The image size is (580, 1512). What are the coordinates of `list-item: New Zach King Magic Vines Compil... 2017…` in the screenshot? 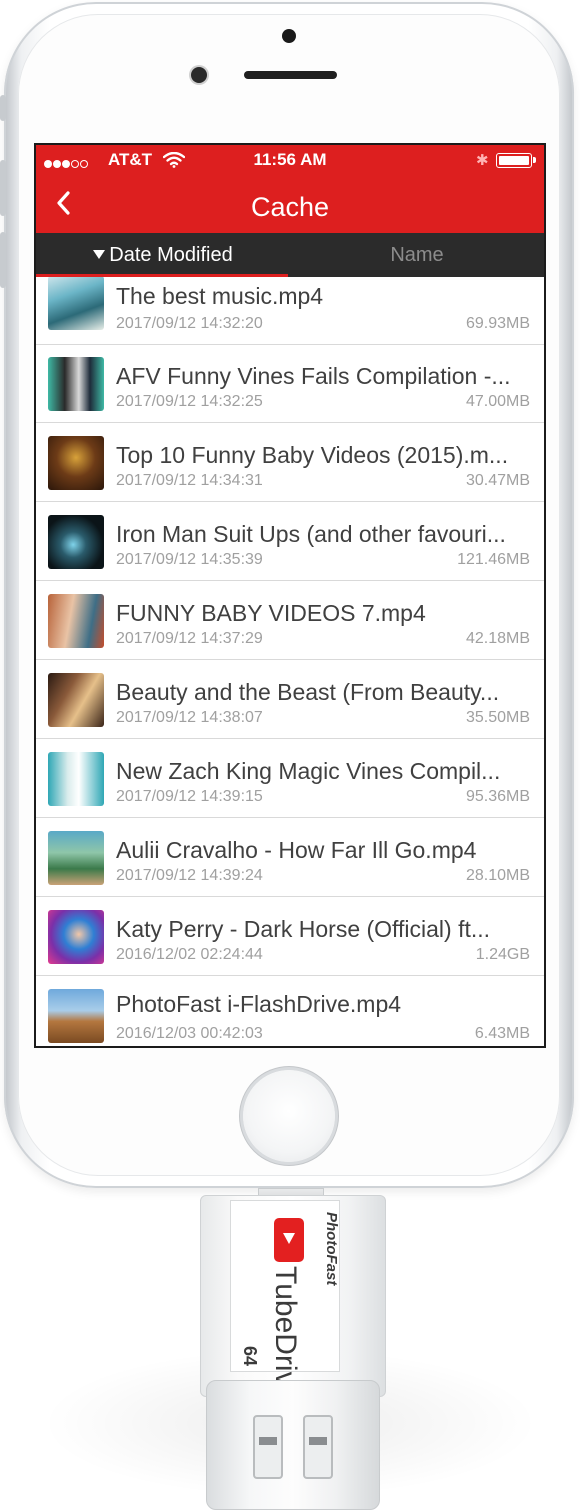 It's located at (290, 779).